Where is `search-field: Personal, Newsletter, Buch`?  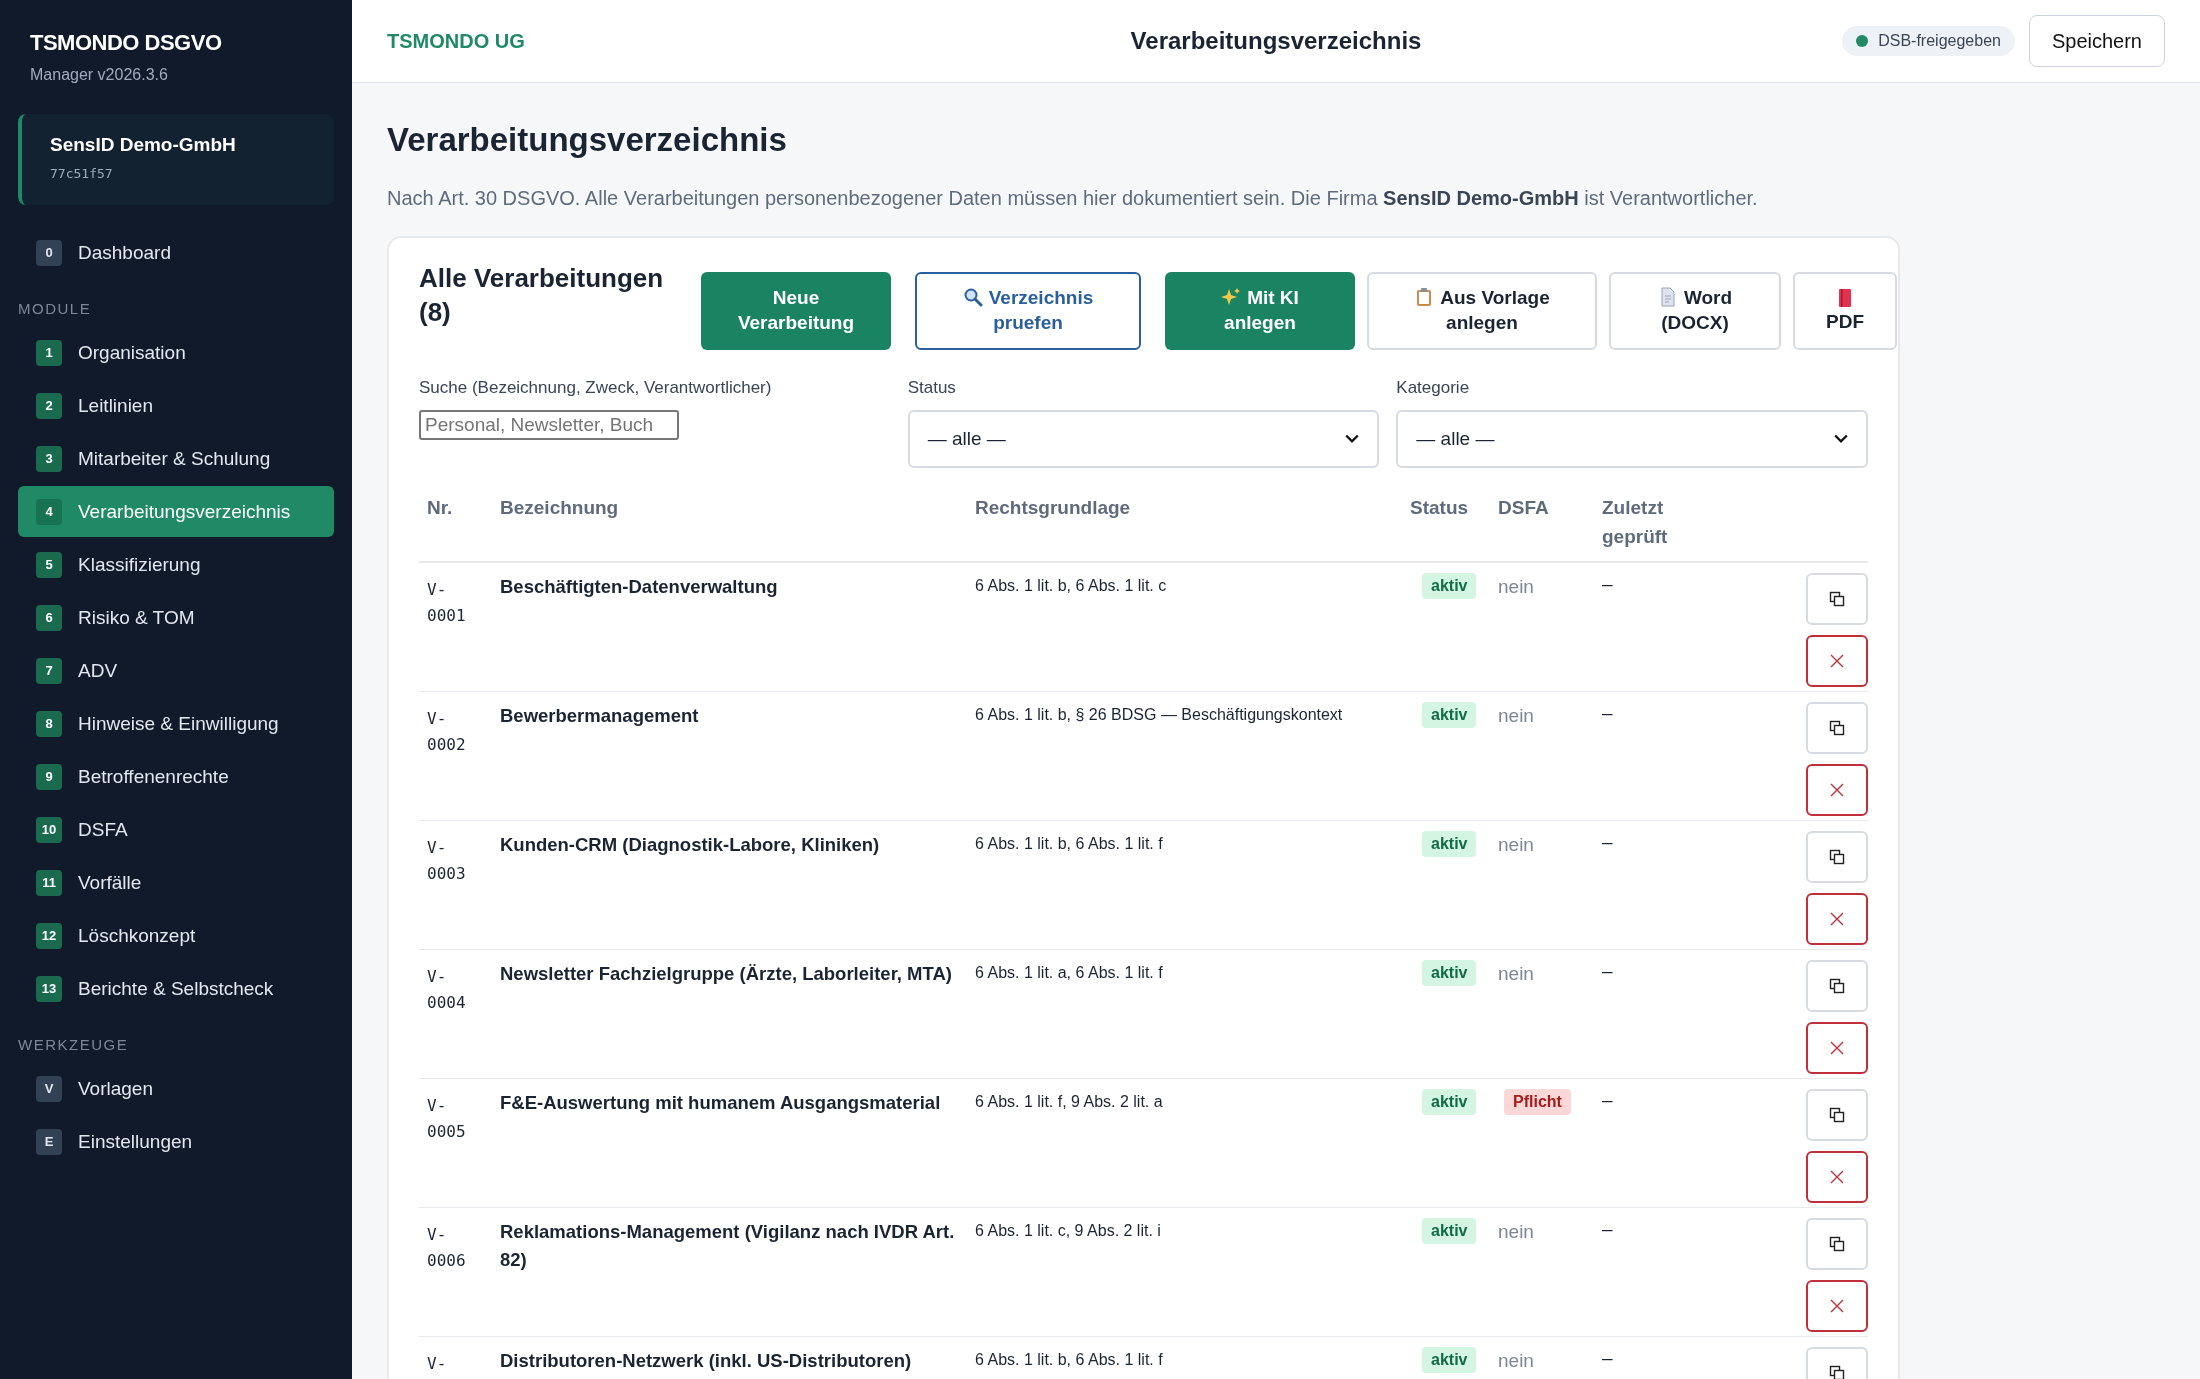 search-field: Personal, Newsletter, Buch is located at coordinates (549, 425).